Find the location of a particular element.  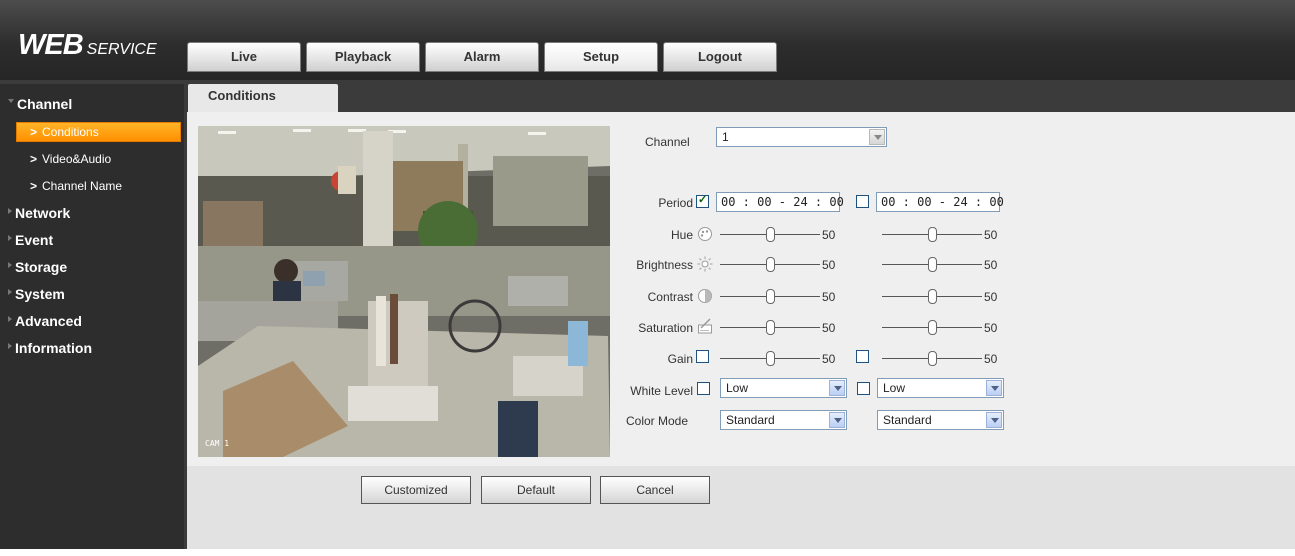

period1-time-range: 00 : 00 - 24 : 00 is located at coordinates (780, 202).